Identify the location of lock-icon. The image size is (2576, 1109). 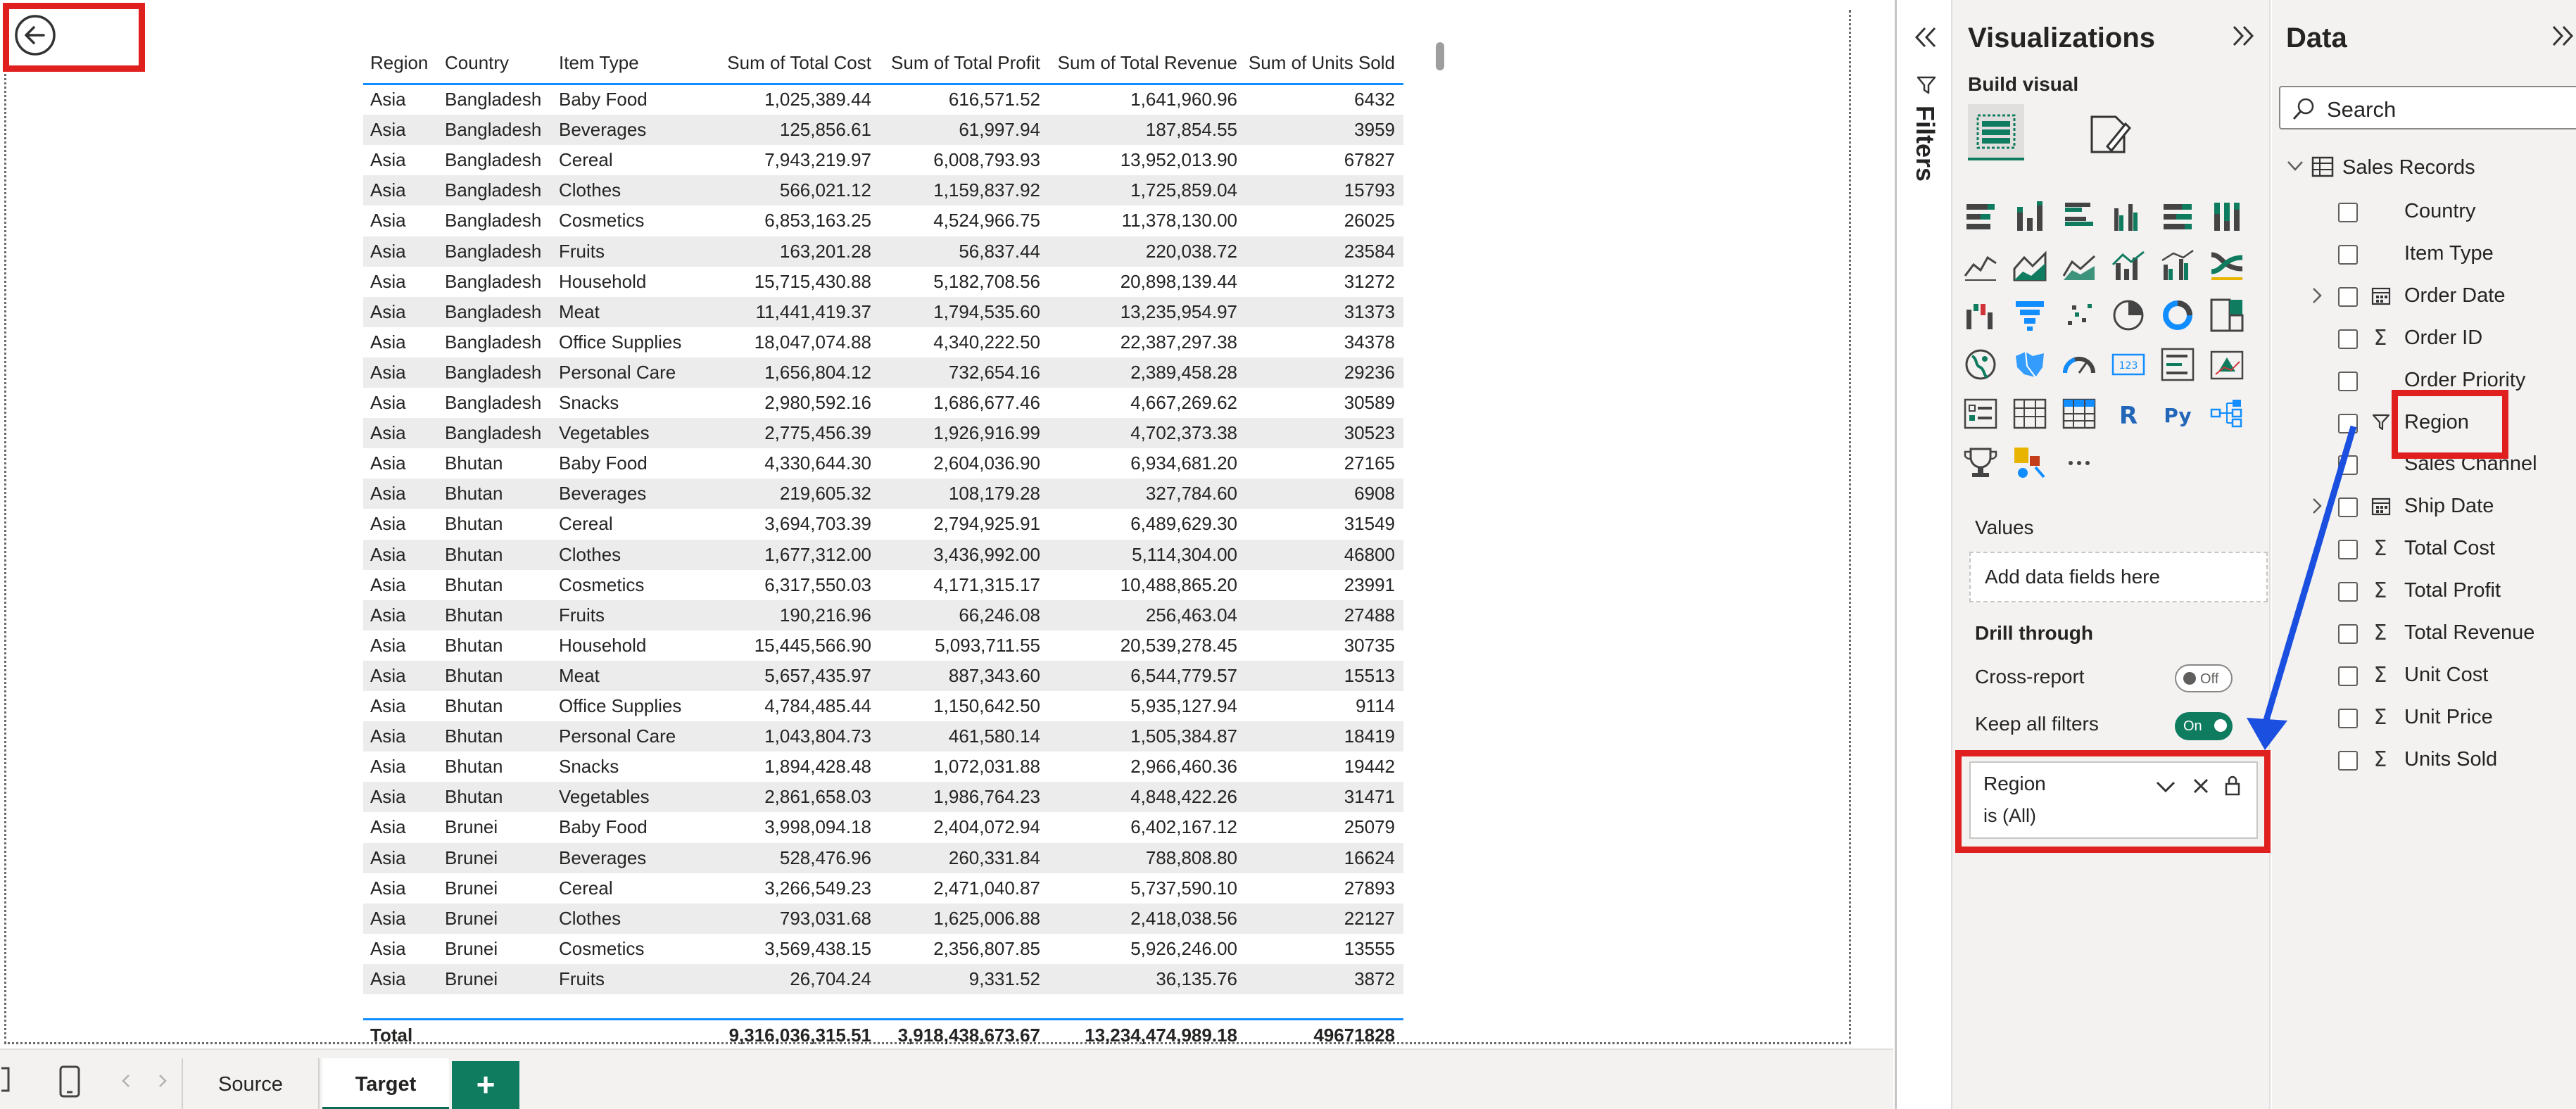
(2232, 785).